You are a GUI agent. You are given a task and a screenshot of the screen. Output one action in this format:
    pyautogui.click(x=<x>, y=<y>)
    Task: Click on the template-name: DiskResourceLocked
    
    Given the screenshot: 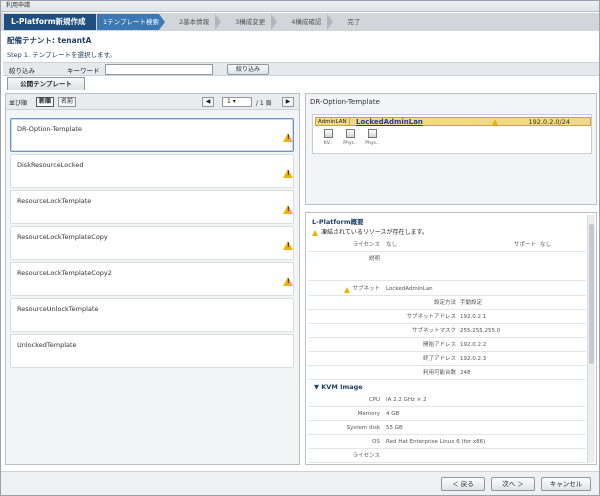 What is the action you would take?
    pyautogui.click(x=50, y=165)
    